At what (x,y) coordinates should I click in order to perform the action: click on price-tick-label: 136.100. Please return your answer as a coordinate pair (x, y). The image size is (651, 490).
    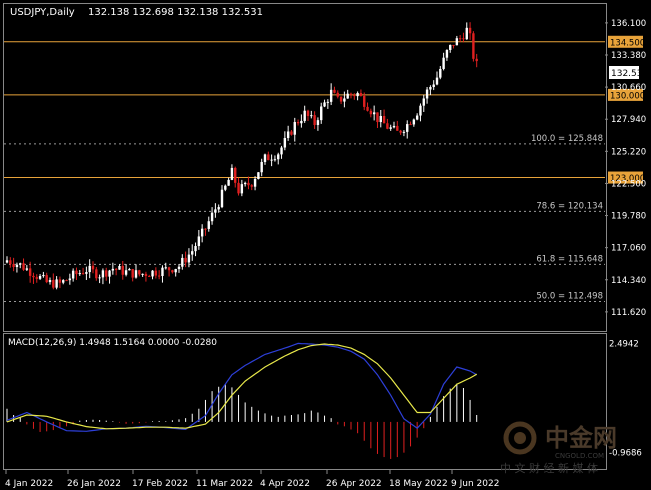
    Looking at the image, I should click on (628, 24).